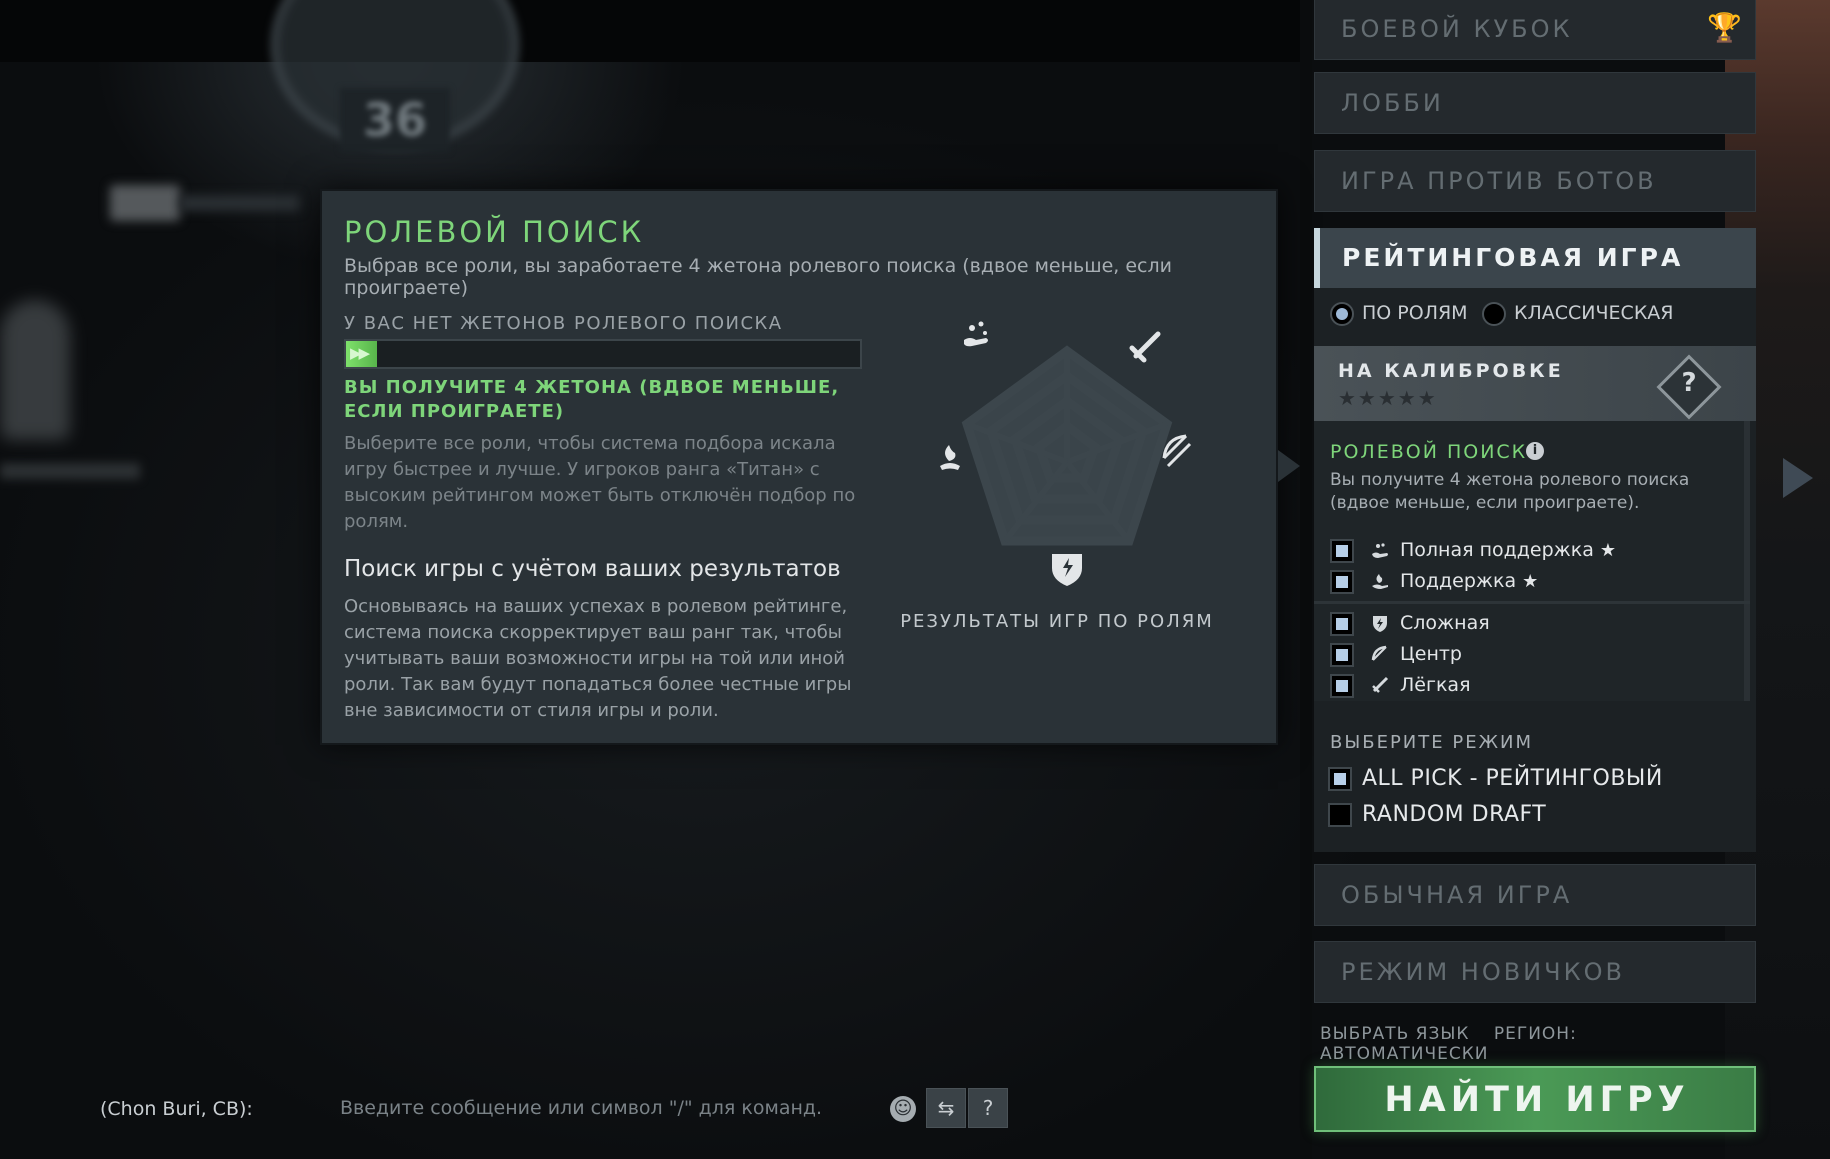  I want to click on radio-classic-label: КЛАССИЧЕСКАЯ, so click(1594, 313).